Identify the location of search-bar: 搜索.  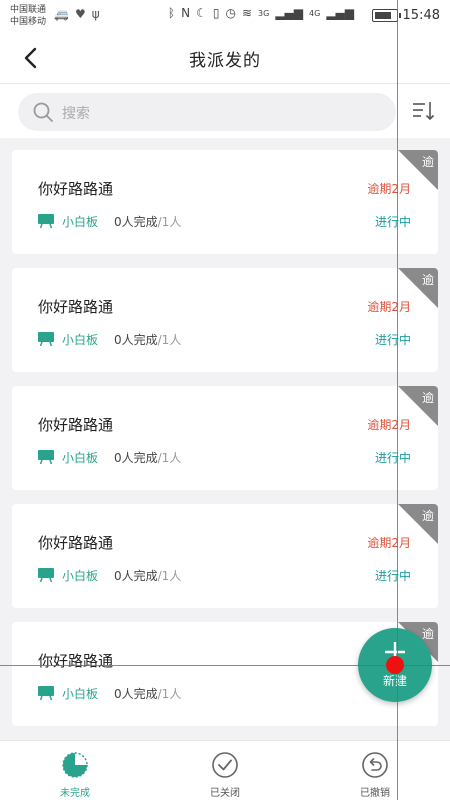
(225, 111).